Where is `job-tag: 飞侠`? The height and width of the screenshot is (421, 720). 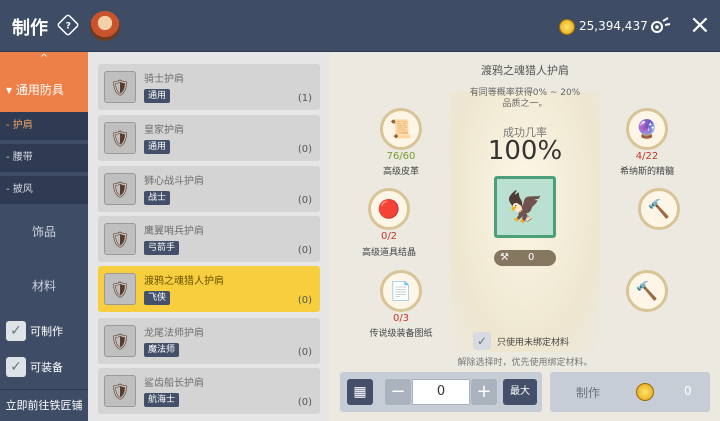
job-tag: 飞侠 is located at coordinates (157, 298).